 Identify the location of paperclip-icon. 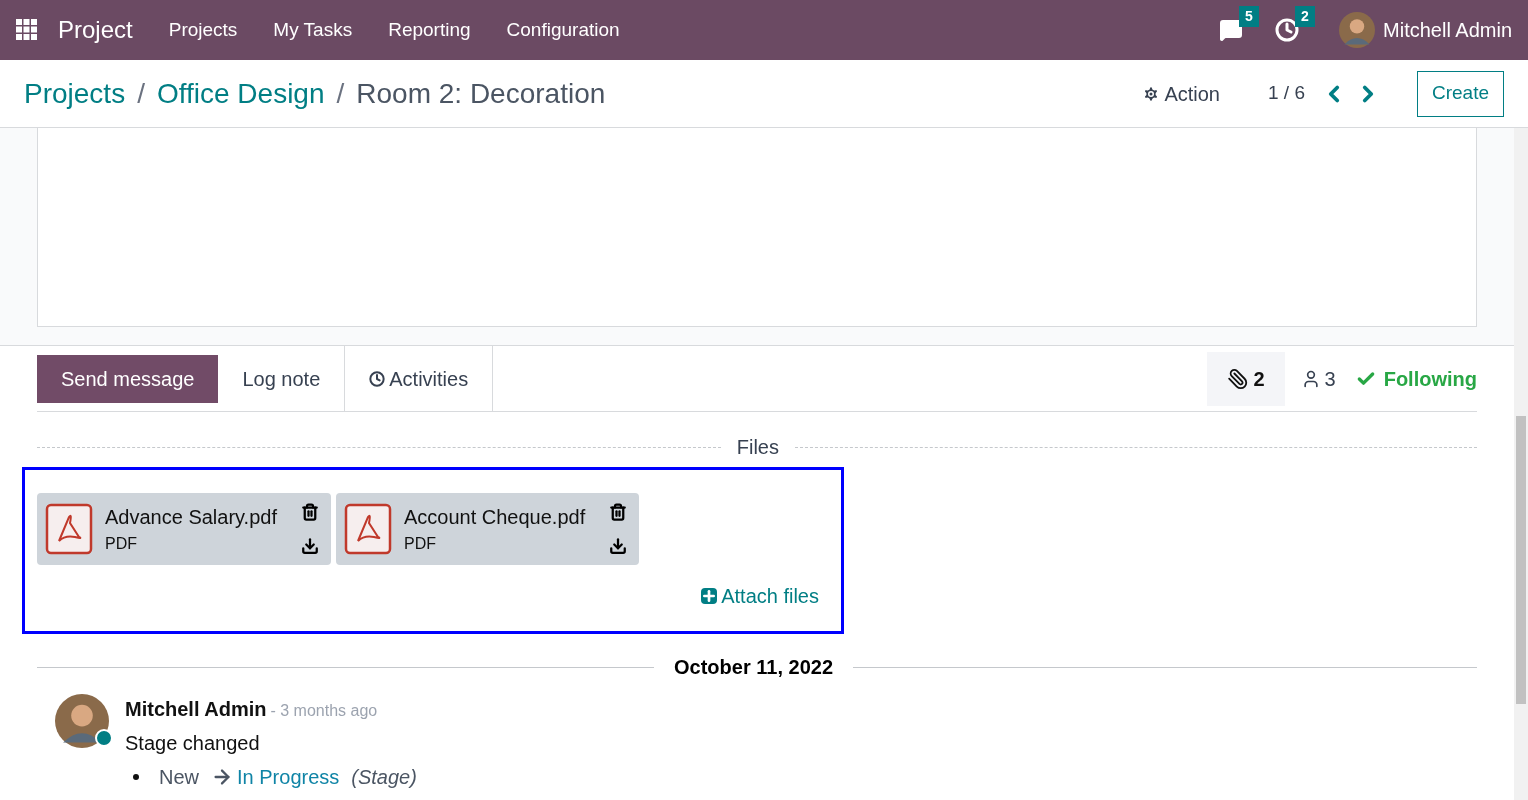
(1238, 378).